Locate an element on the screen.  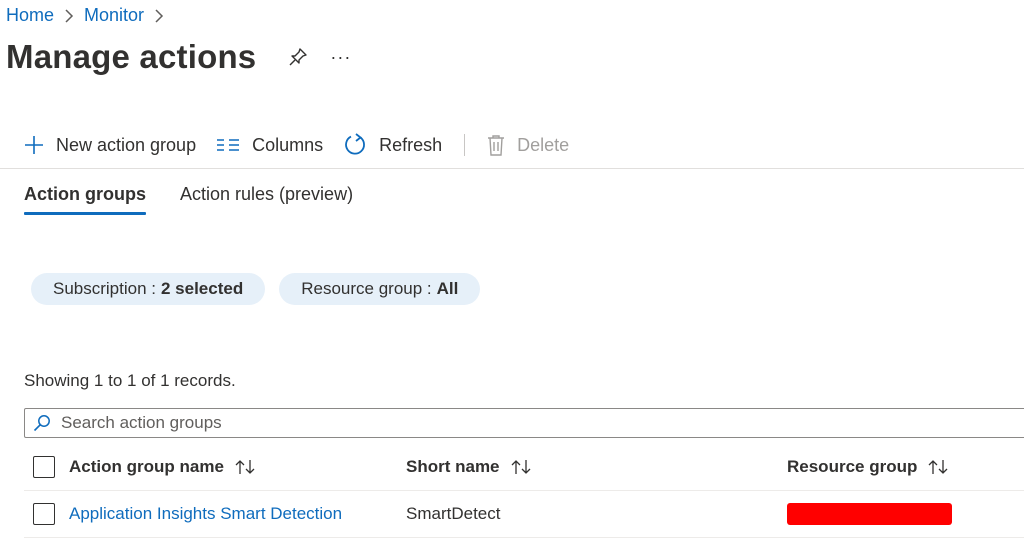
columns-label: Columns is located at coordinates (288, 144).